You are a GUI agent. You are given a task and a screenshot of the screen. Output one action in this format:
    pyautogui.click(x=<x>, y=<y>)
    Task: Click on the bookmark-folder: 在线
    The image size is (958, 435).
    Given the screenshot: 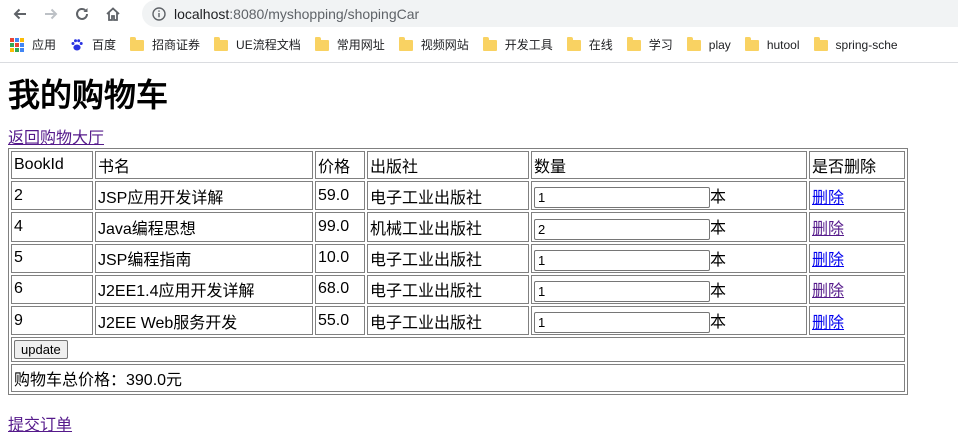 What is the action you would take?
    pyautogui.click(x=592, y=45)
    